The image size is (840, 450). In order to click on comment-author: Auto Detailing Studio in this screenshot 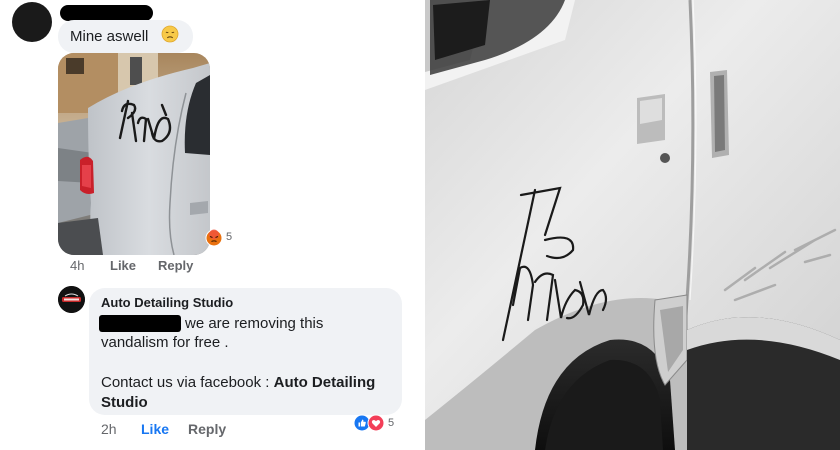, I will do `click(167, 302)`.